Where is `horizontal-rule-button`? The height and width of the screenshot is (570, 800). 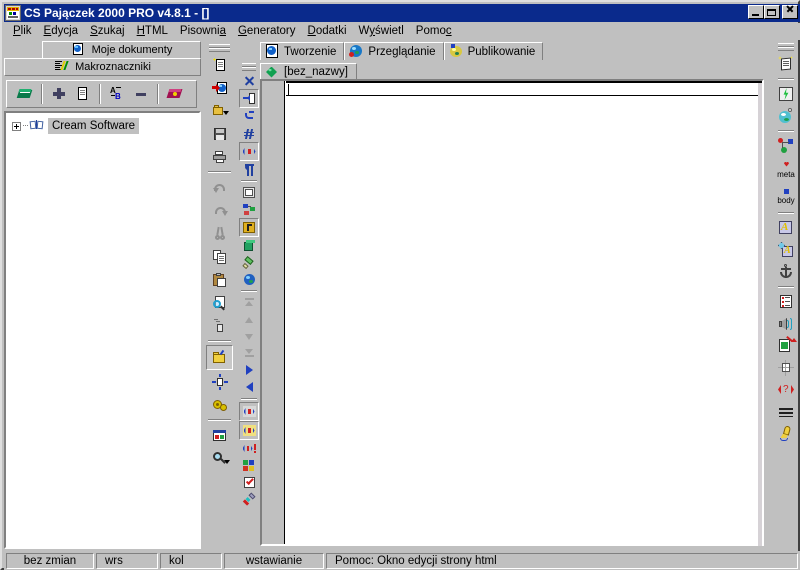 horizontal-rule-button is located at coordinates (786, 412).